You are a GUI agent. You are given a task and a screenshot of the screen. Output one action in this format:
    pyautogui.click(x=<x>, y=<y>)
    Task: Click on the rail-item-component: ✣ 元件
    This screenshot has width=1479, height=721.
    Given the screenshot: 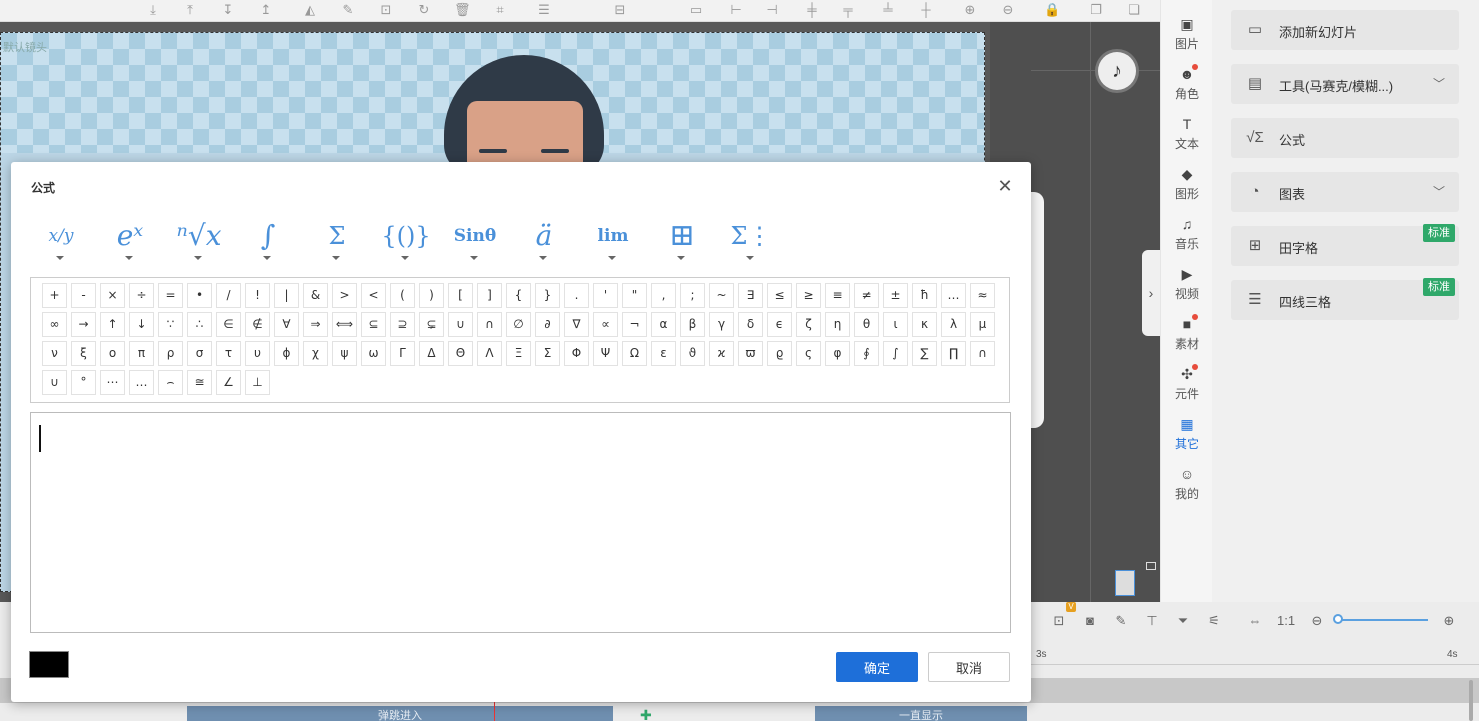 What is the action you would take?
    pyautogui.click(x=1187, y=388)
    